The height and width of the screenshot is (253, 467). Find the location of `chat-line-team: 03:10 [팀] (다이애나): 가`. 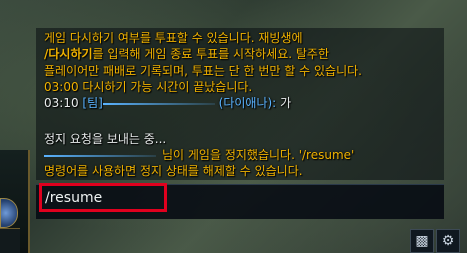

chat-line-team: 03:10 [팀] (다이애나): 가 is located at coordinates (167, 103).